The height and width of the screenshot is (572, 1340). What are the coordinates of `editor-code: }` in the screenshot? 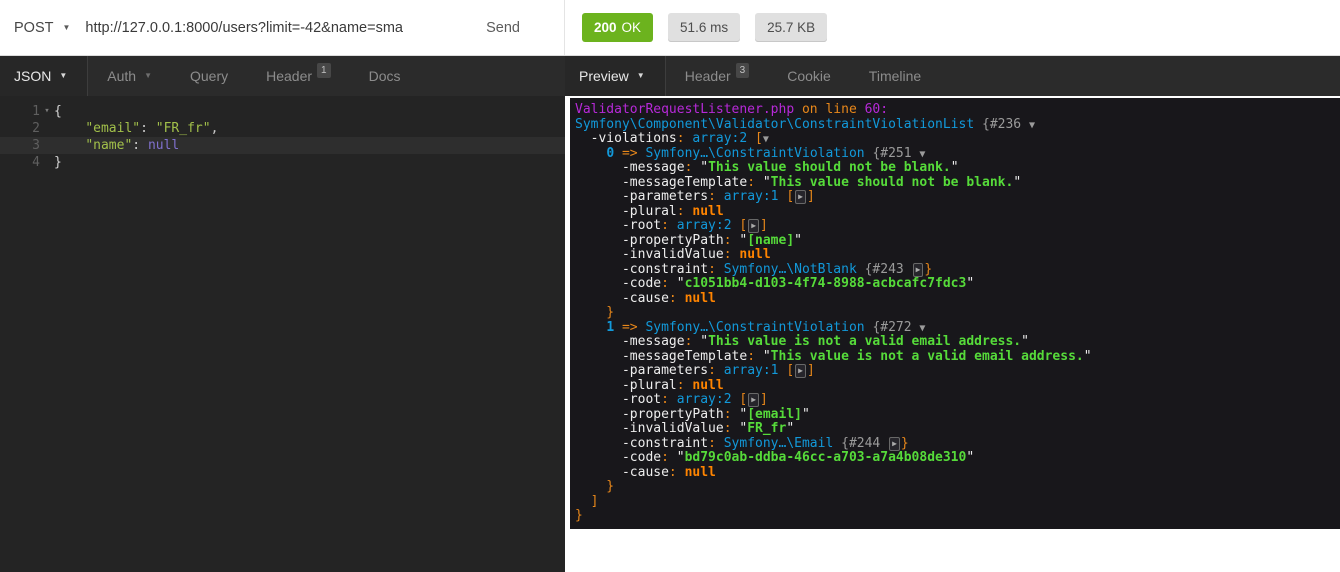 It's located at (309, 162).